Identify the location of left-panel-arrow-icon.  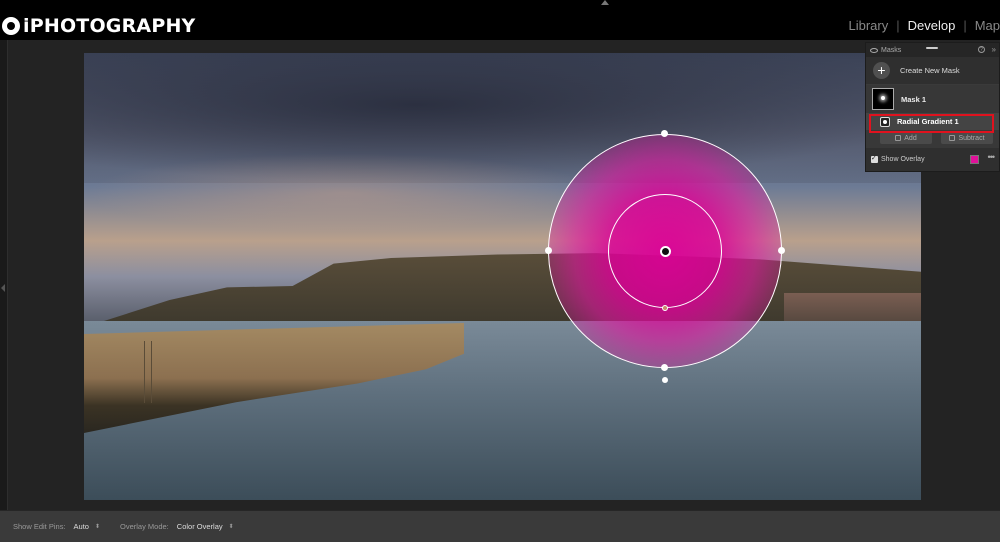
(3, 288).